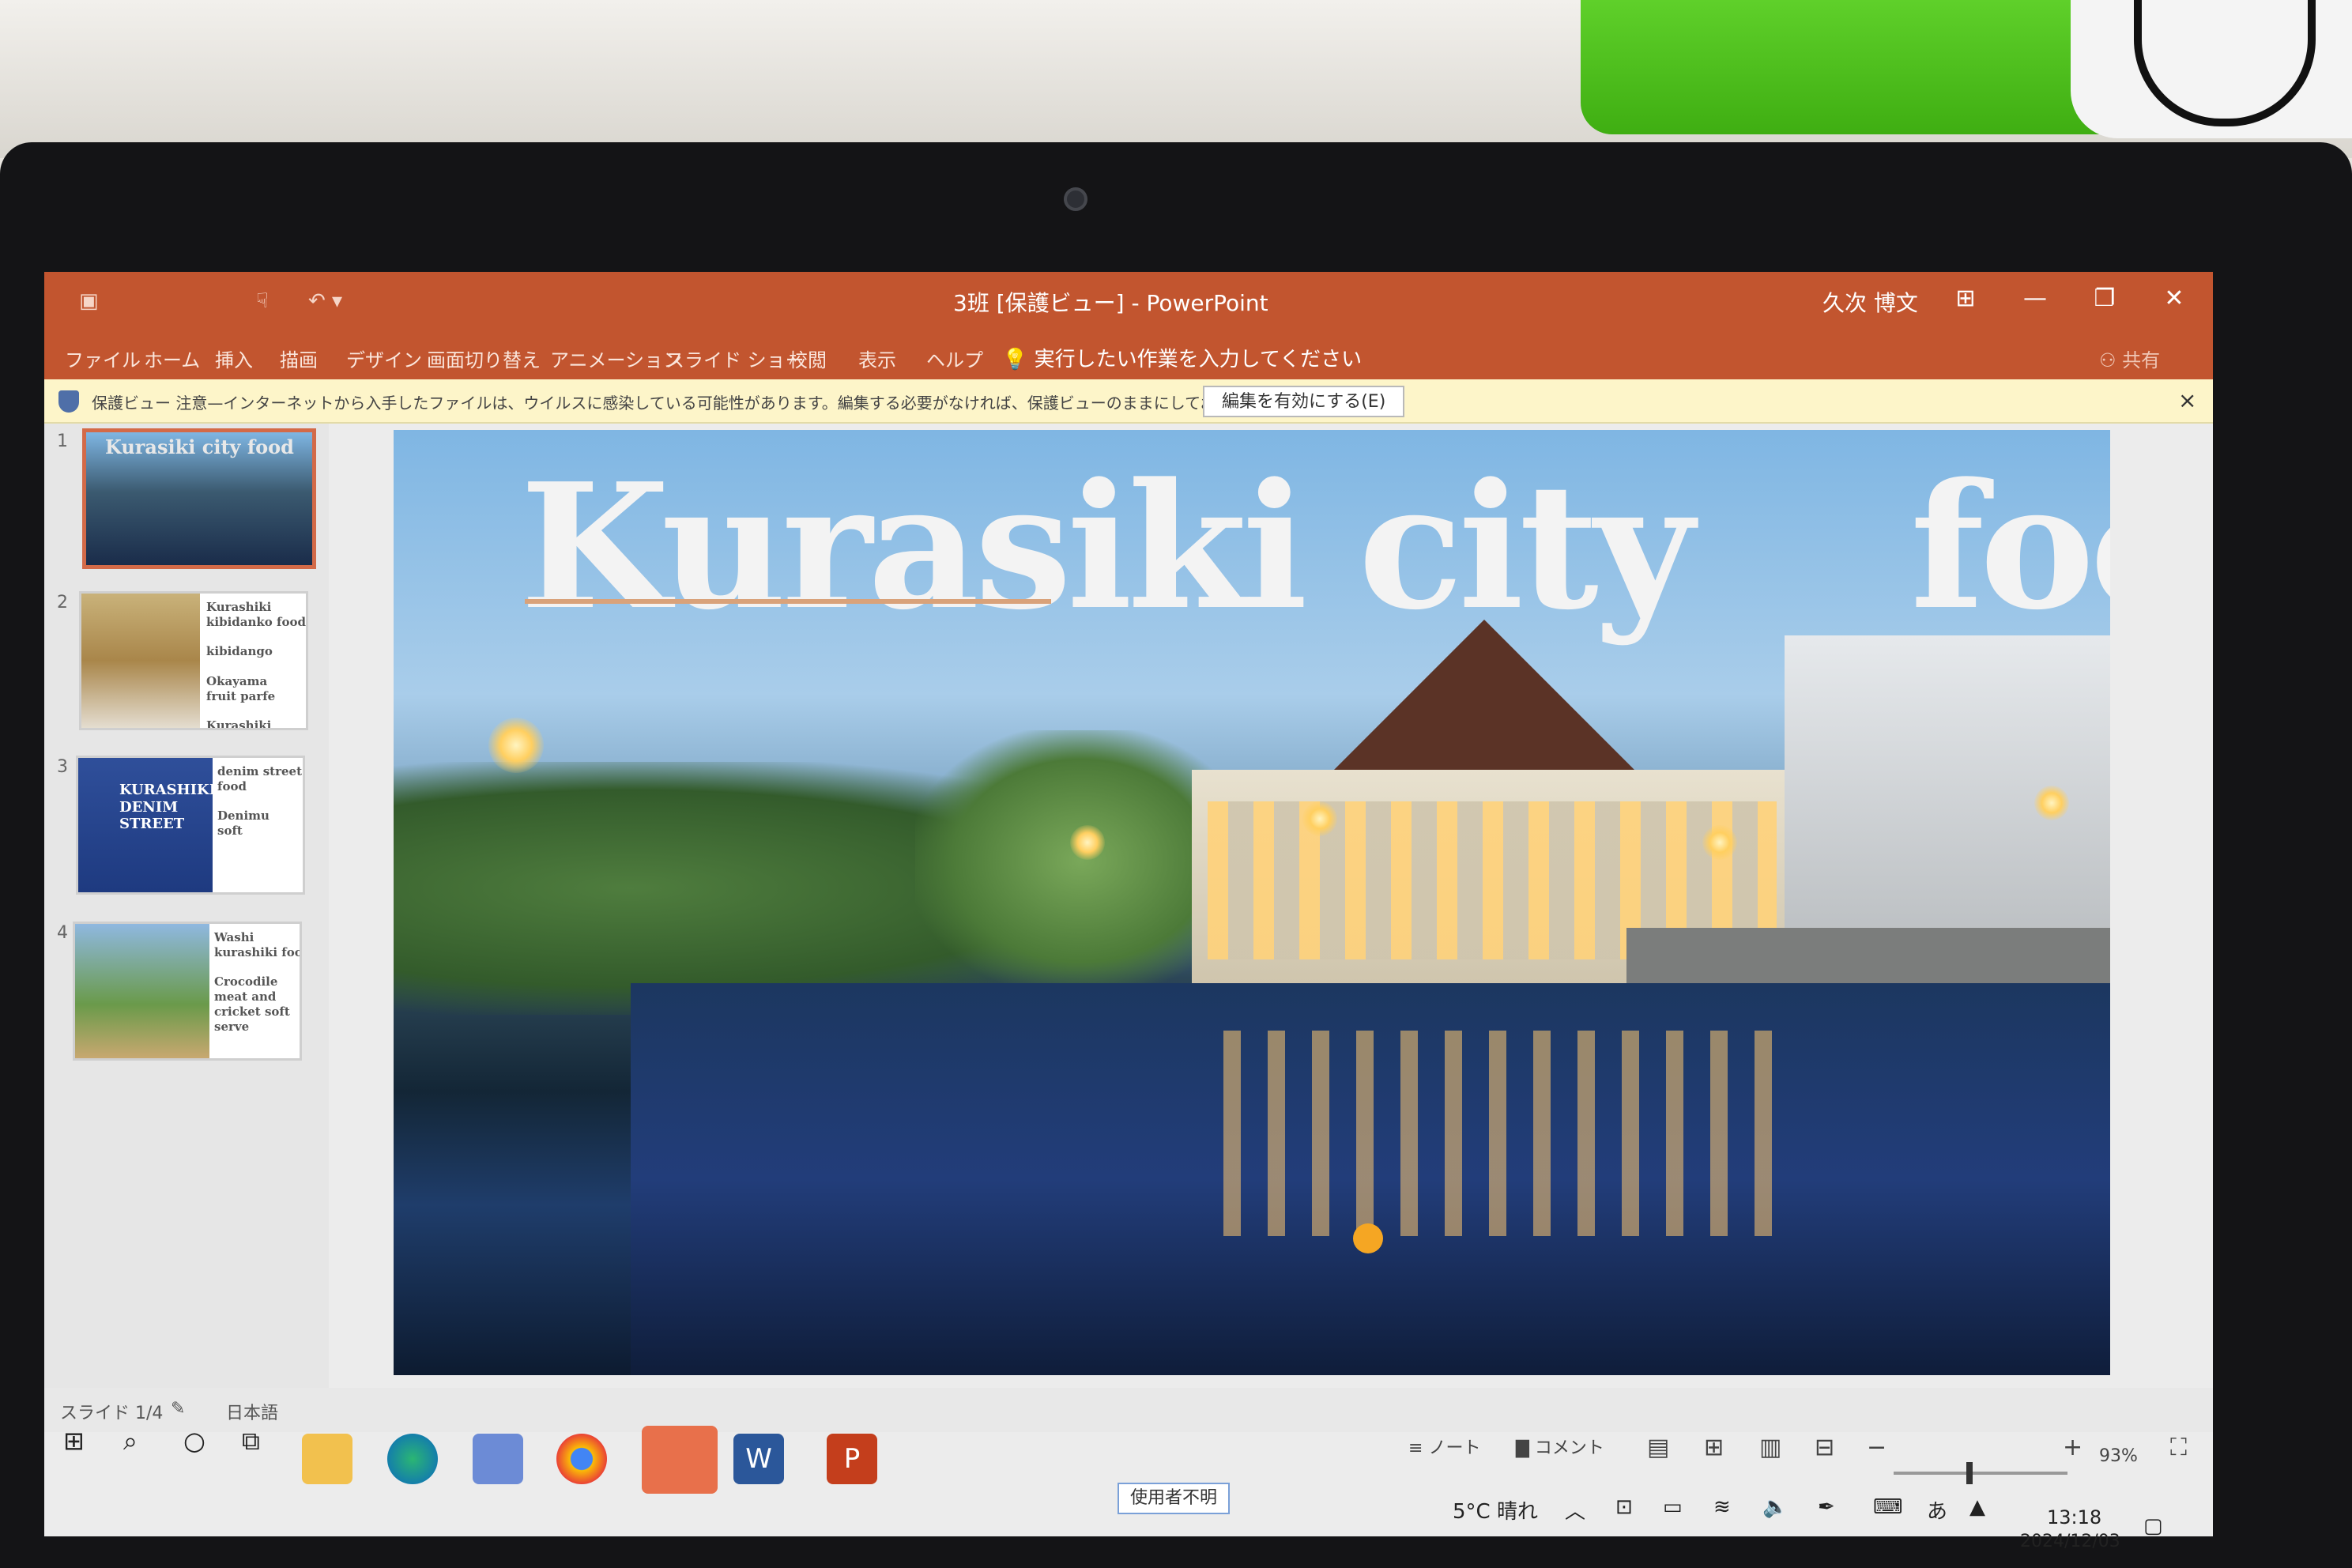 The height and width of the screenshot is (1568, 2352). What do you see at coordinates (581, 1459) in the screenshot?
I see `chrome-icon` at bounding box center [581, 1459].